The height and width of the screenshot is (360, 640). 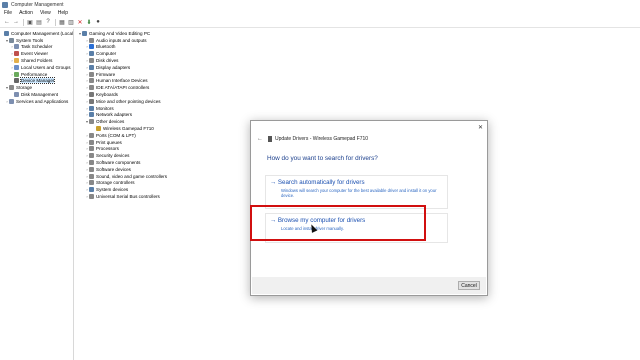 What do you see at coordinates (115, 183) in the screenshot?
I see `tree-item-label: Storage controllers` at bounding box center [115, 183].